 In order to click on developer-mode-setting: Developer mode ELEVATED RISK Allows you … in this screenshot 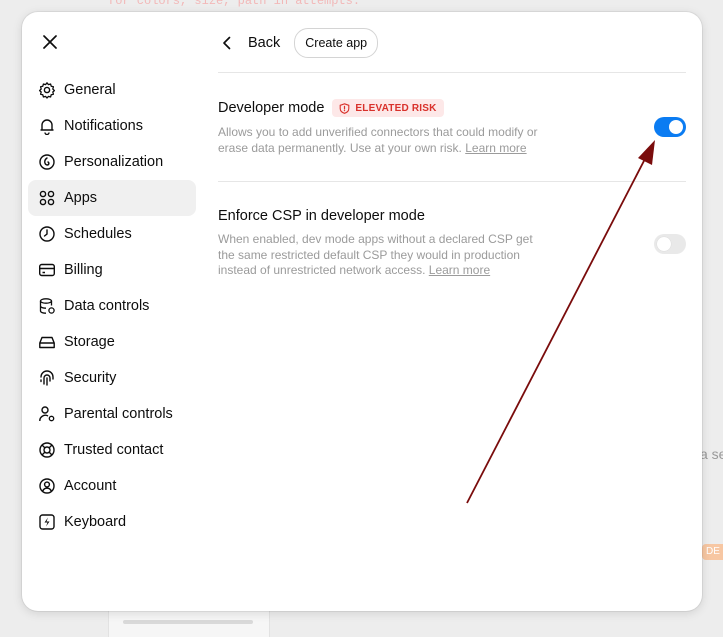, I will do `click(452, 127)`.